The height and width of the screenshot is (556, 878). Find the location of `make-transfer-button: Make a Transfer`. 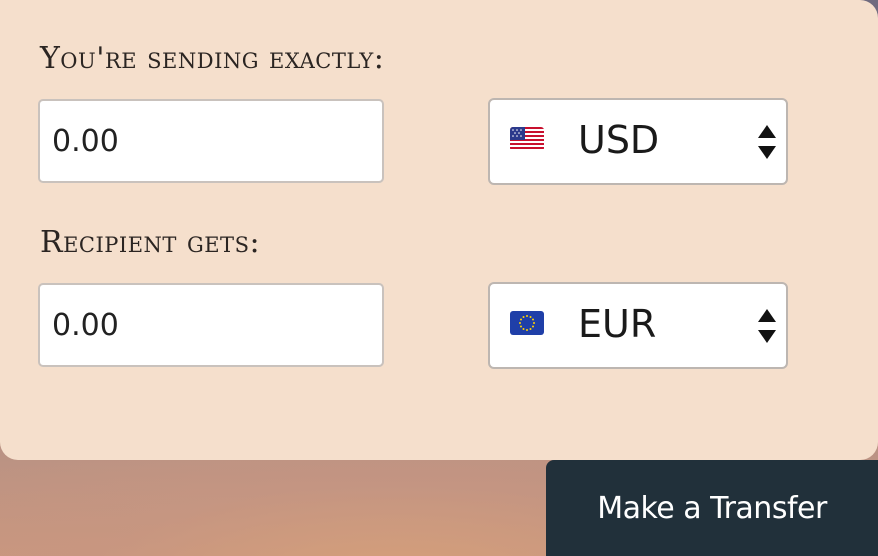

make-transfer-button: Make a Transfer is located at coordinates (712, 508).